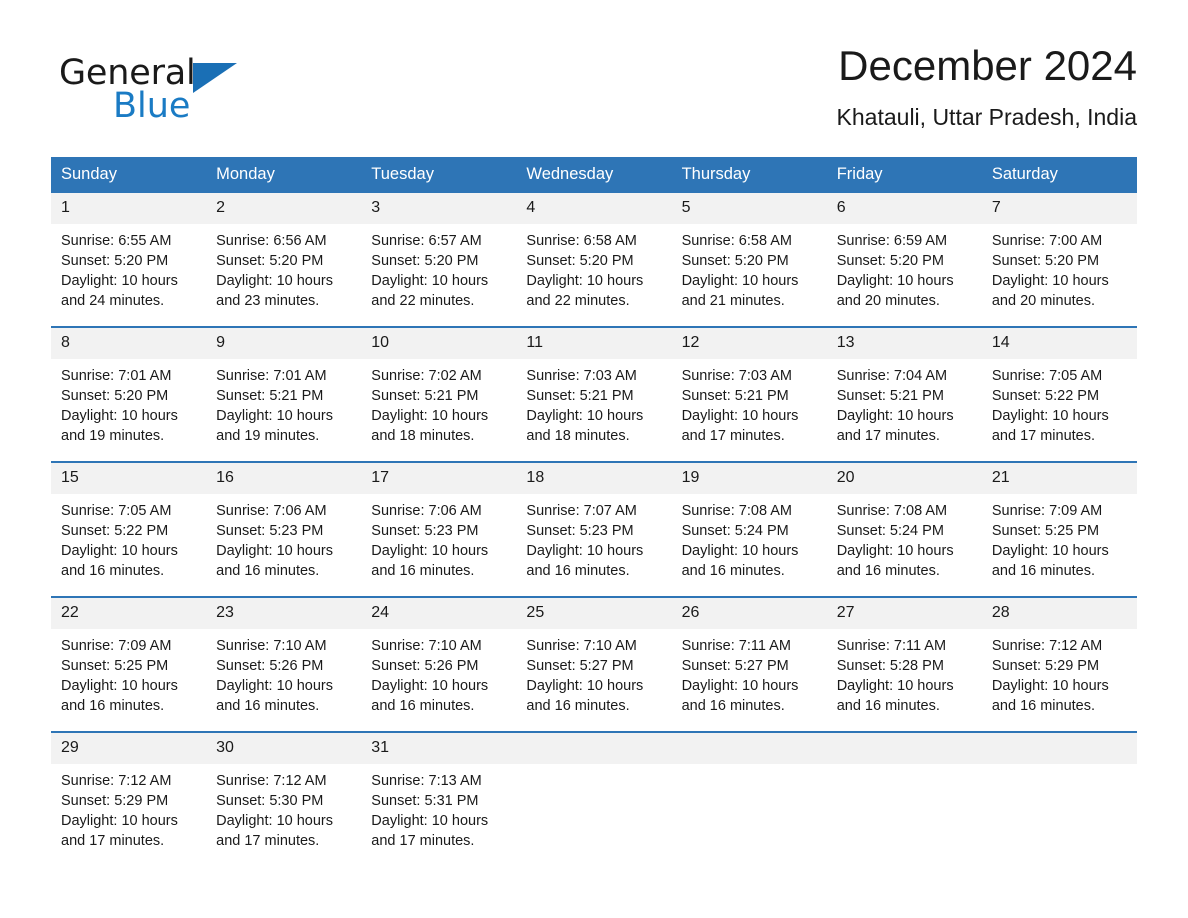 The width and height of the screenshot is (1188, 918). I want to click on day-number: 2, so click(284, 208).